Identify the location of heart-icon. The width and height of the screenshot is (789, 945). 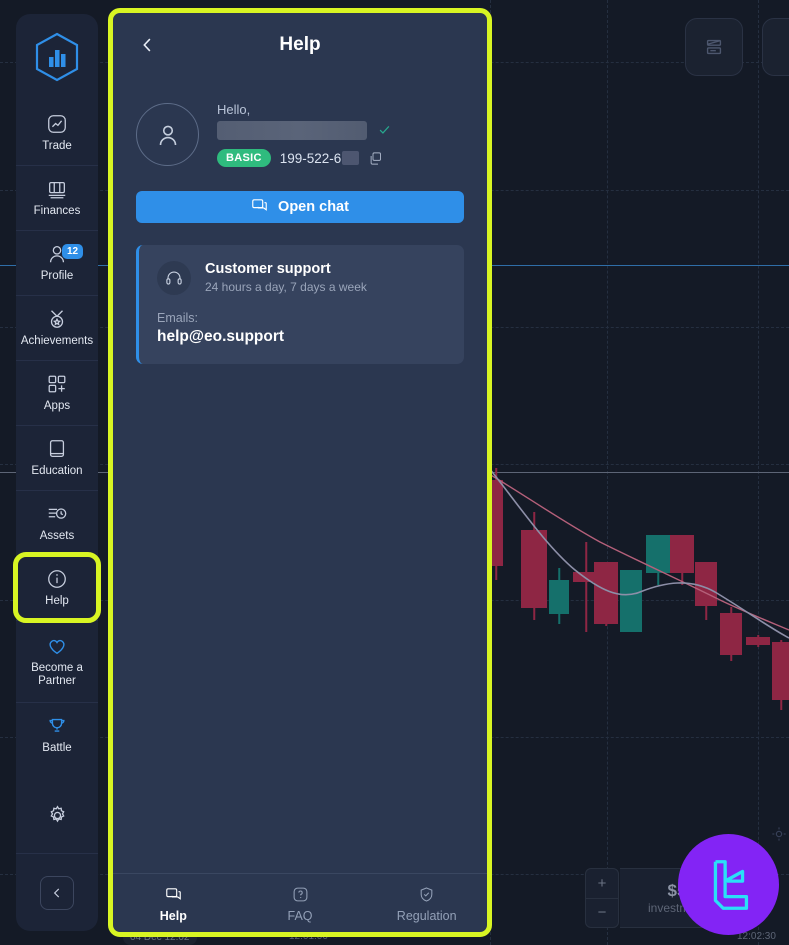
(57, 646).